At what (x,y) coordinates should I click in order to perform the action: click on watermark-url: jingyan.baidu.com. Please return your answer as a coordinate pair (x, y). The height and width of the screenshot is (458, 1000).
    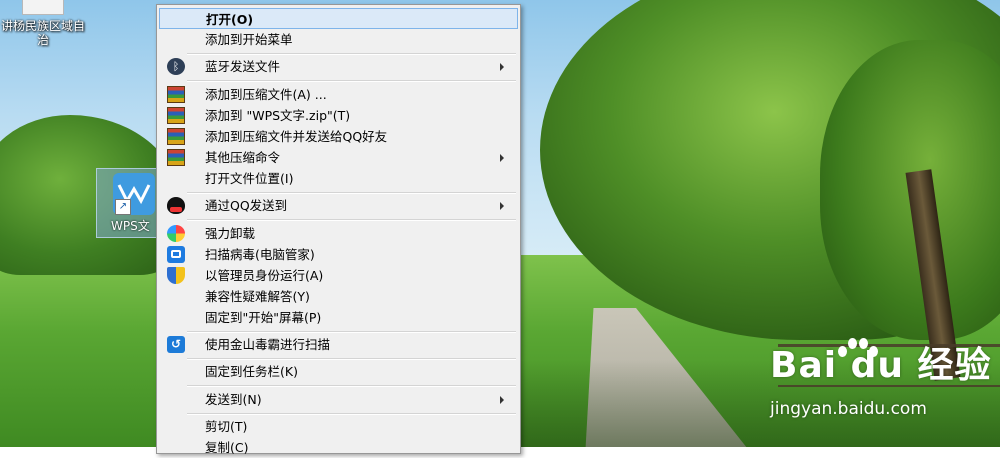
    Looking at the image, I should click on (848, 409).